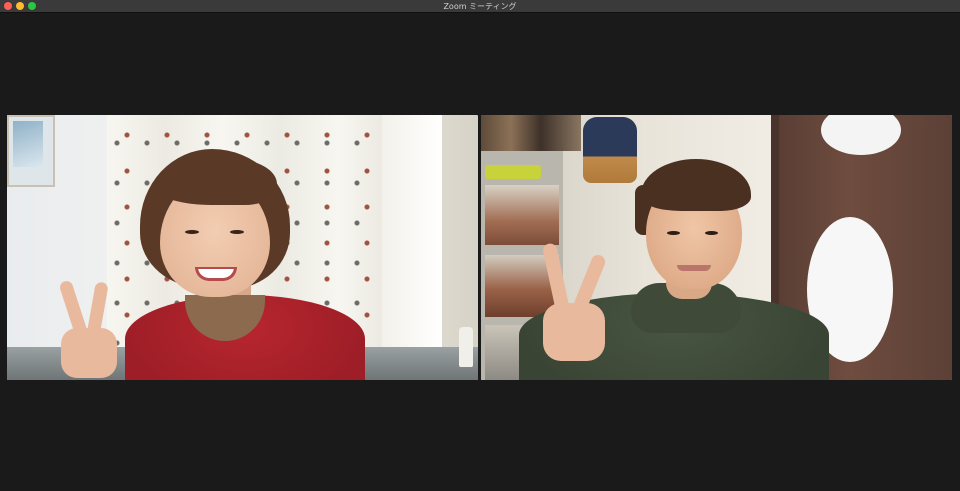  Describe the element at coordinates (694, 268) in the screenshot. I see `participant-smile` at that location.